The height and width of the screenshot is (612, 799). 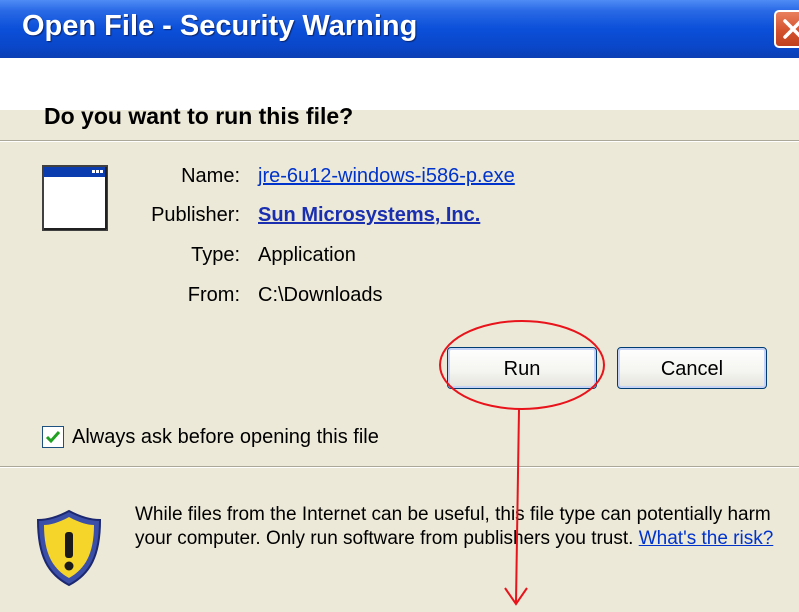 What do you see at coordinates (220, 26) in the screenshot?
I see `window-title: Open File - Security Warning` at bounding box center [220, 26].